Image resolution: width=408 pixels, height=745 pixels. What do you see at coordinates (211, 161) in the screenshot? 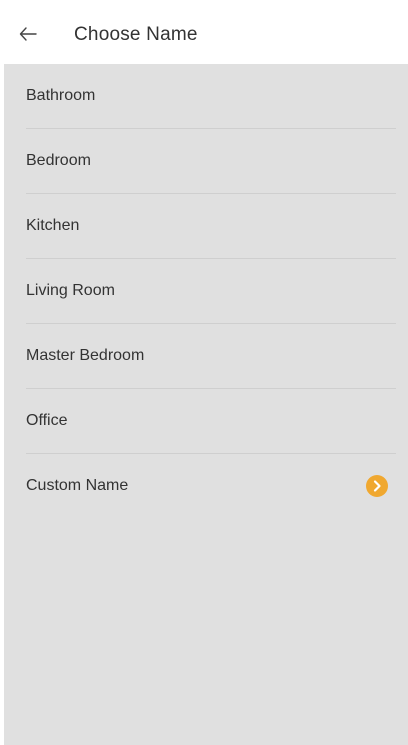
I see `list-item-bedroom: Bedroom` at bounding box center [211, 161].